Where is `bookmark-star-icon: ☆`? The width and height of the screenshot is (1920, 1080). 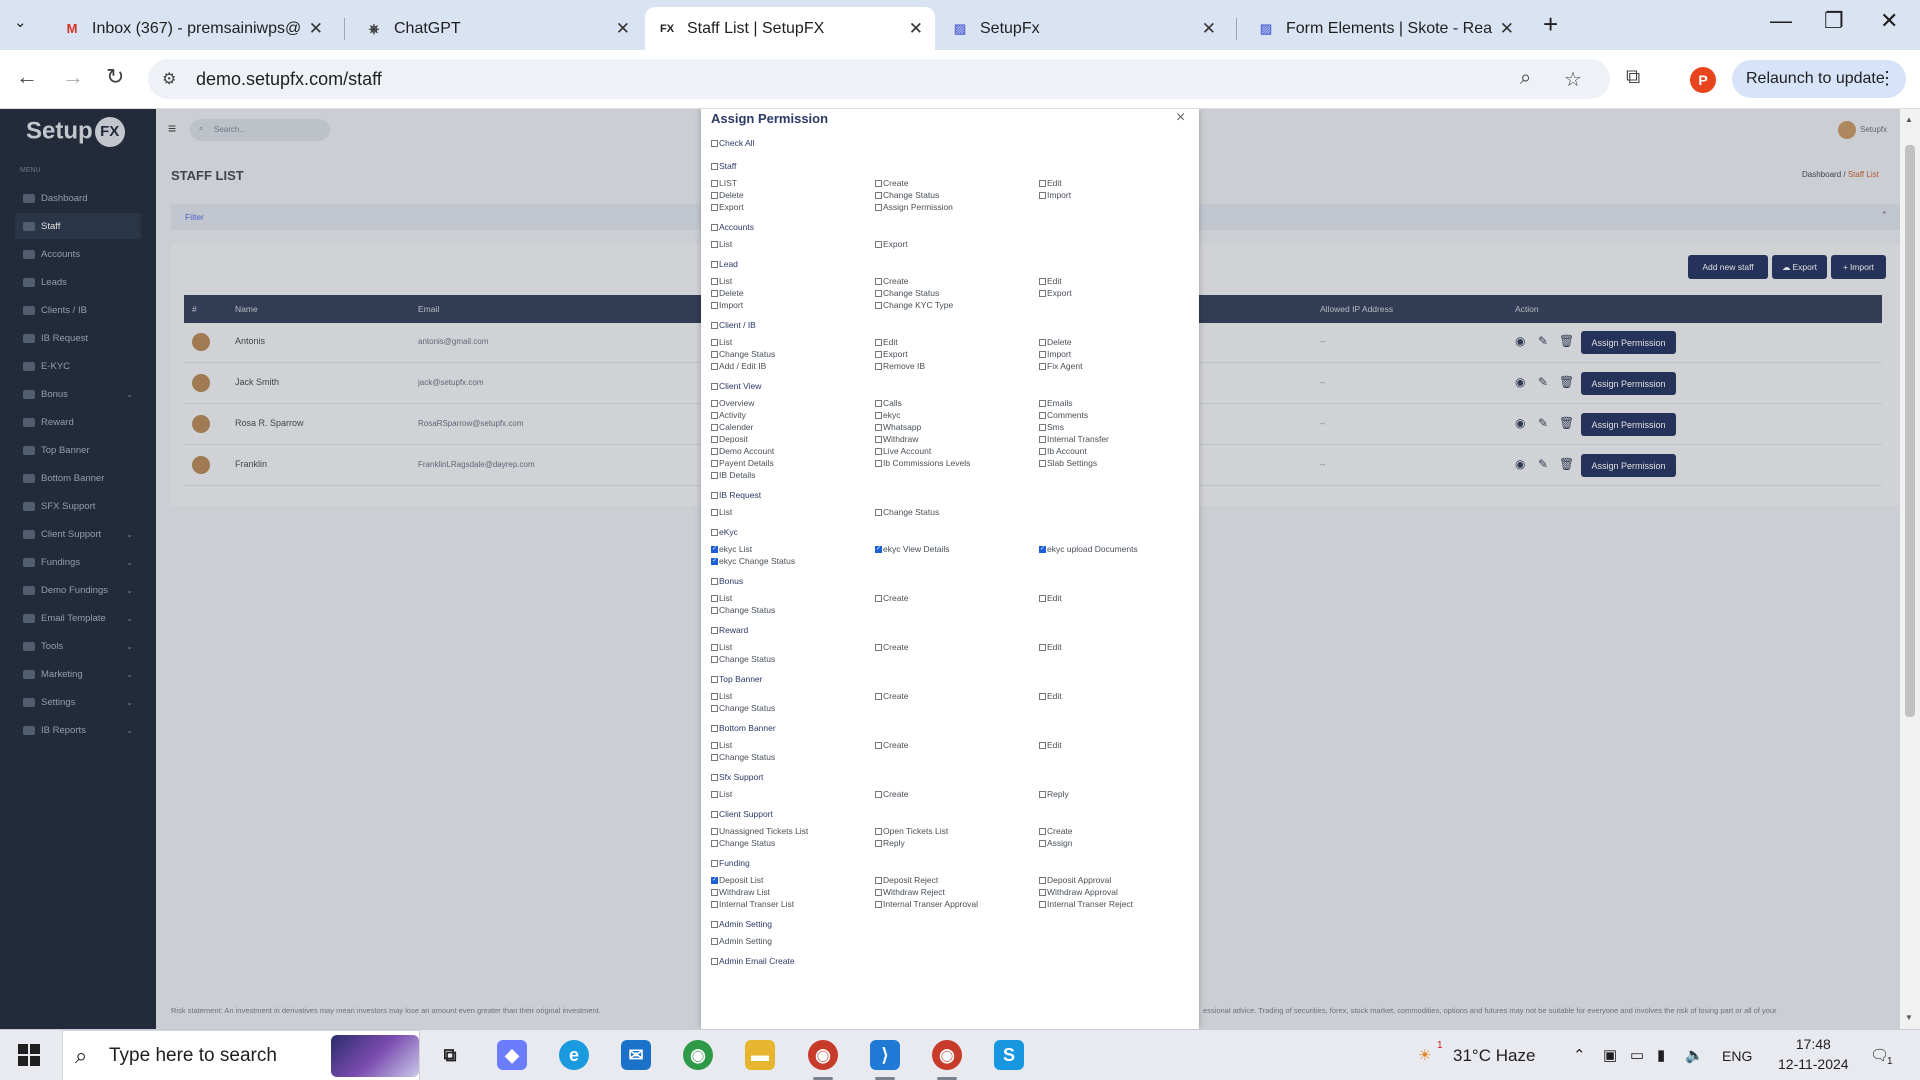 bookmark-star-icon: ☆ is located at coordinates (1573, 79).